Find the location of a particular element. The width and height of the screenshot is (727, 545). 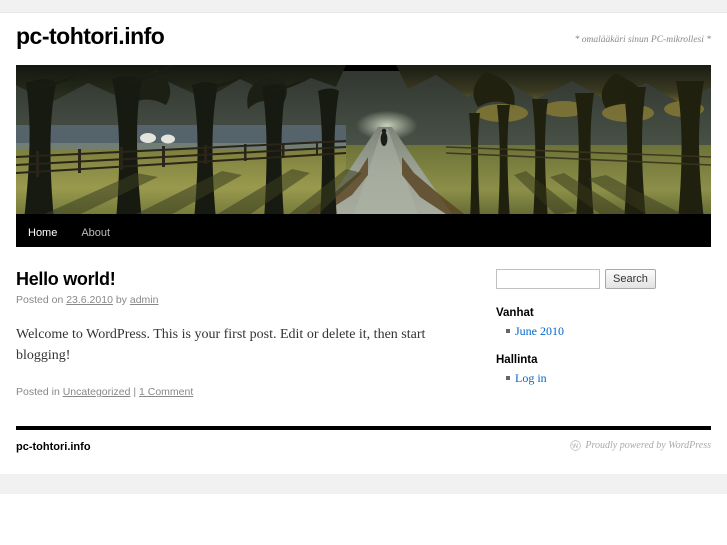

nav-item-about: About is located at coordinates (95, 233).